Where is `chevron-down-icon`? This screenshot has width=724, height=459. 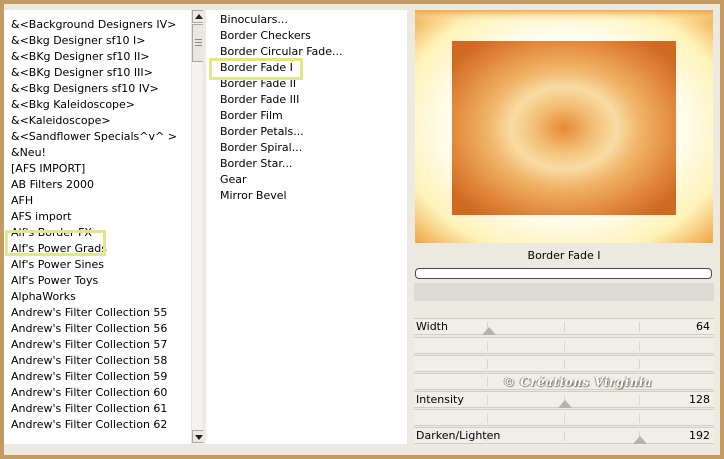
chevron-down-icon is located at coordinates (199, 437).